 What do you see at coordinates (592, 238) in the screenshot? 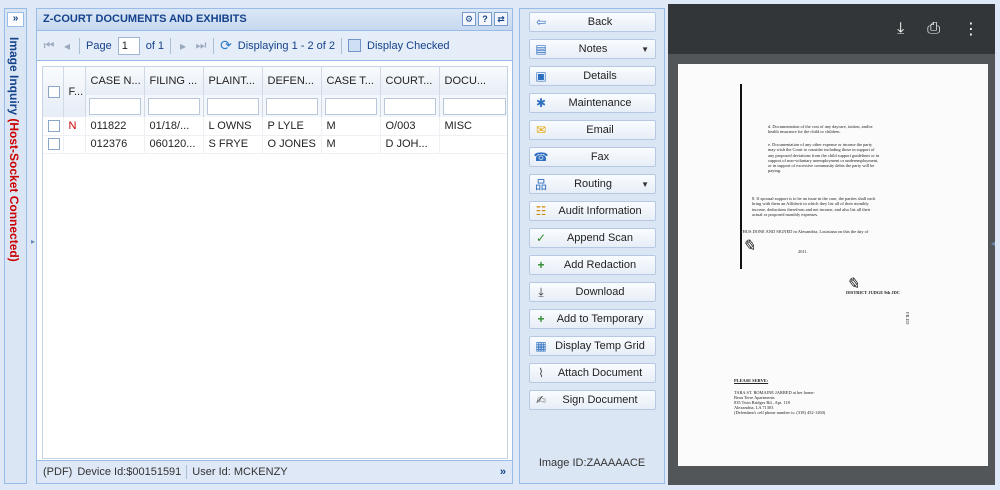
I see `append-scan-button: ✓ Append Scan` at bounding box center [592, 238].